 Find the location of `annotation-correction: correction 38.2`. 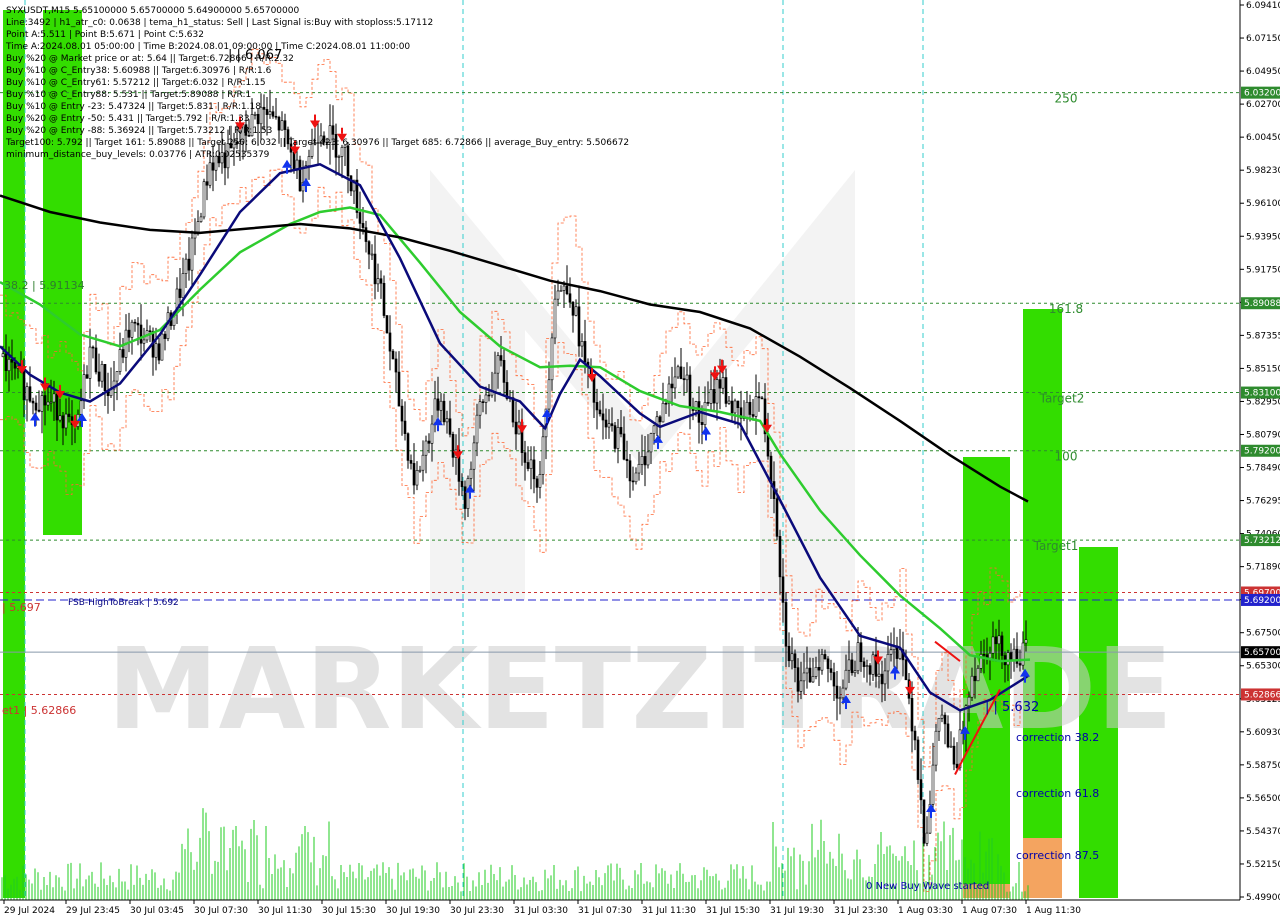

annotation-correction: correction 38.2 is located at coordinates (1057, 737).